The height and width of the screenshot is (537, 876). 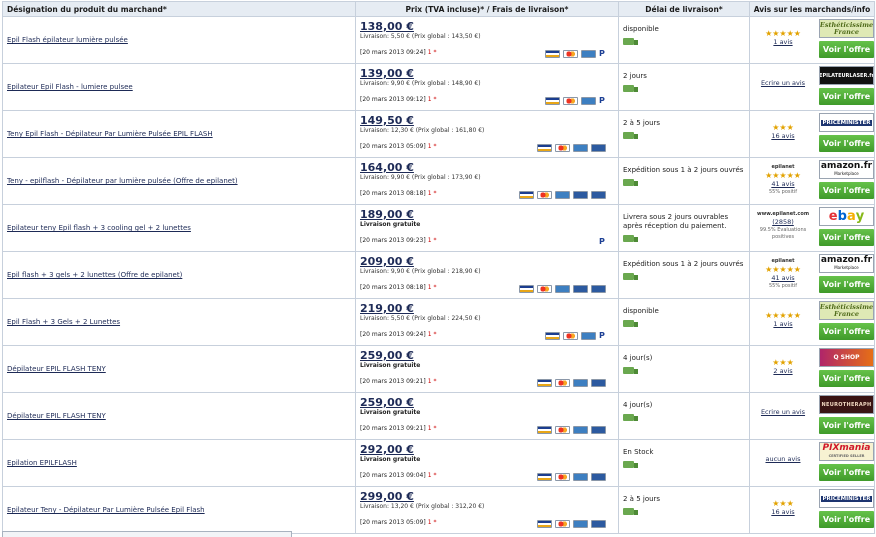 What do you see at coordinates (67, 40) in the screenshot?
I see `product-name-link: Epil Flash épilateur lumière pulsée` at bounding box center [67, 40].